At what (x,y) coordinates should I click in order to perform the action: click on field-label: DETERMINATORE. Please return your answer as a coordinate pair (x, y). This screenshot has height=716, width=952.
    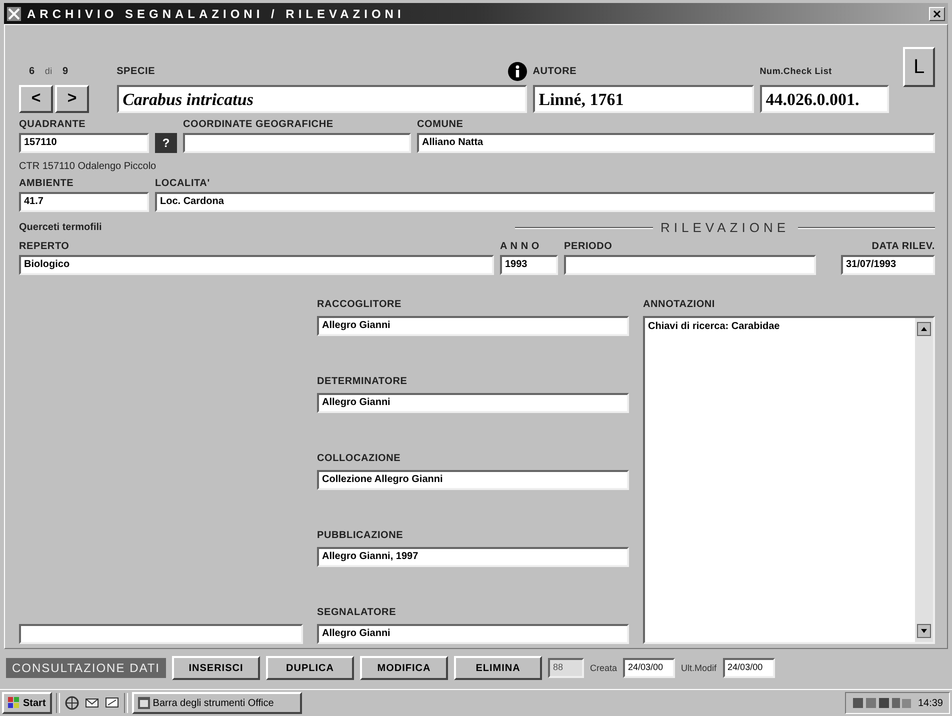
    Looking at the image, I should click on (362, 381).